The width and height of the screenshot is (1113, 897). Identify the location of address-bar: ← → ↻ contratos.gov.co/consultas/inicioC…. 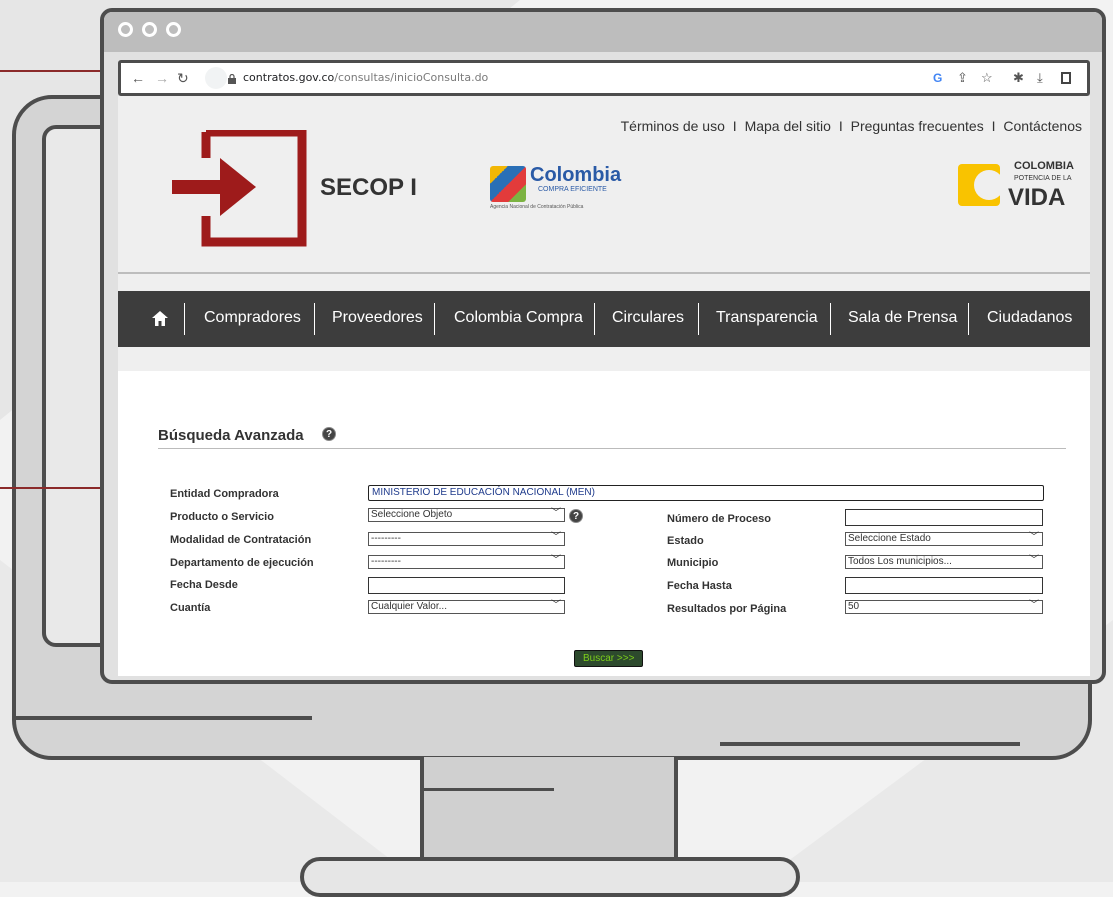
(604, 78).